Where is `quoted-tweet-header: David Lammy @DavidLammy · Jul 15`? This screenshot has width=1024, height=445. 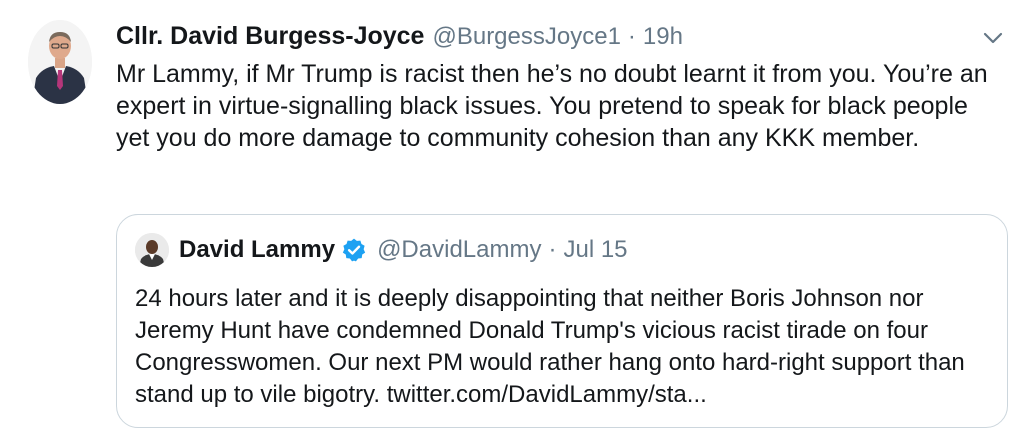 quoted-tweet-header: David Lammy @DavidLammy · Jul 15 is located at coordinates (403, 250).